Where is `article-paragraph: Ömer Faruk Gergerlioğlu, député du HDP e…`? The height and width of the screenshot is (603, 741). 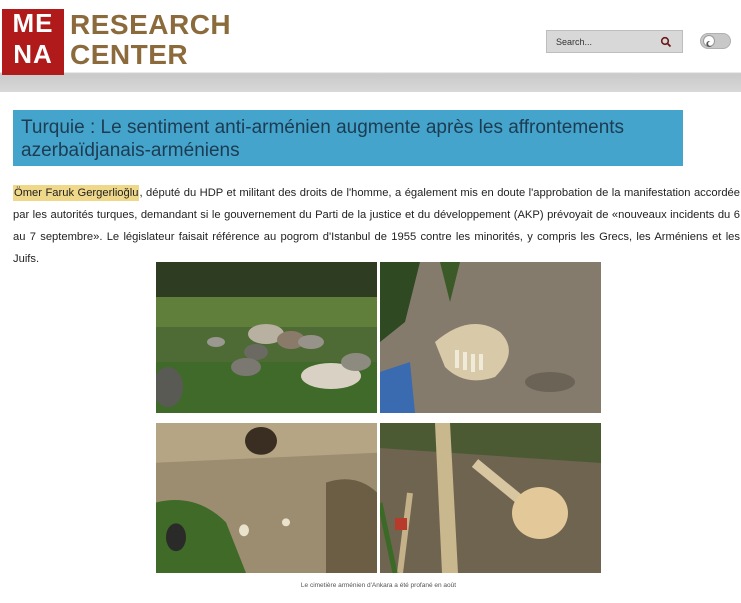 article-paragraph: Ömer Faruk Gergerlioğlu, député du HDP e… is located at coordinates (376, 226).